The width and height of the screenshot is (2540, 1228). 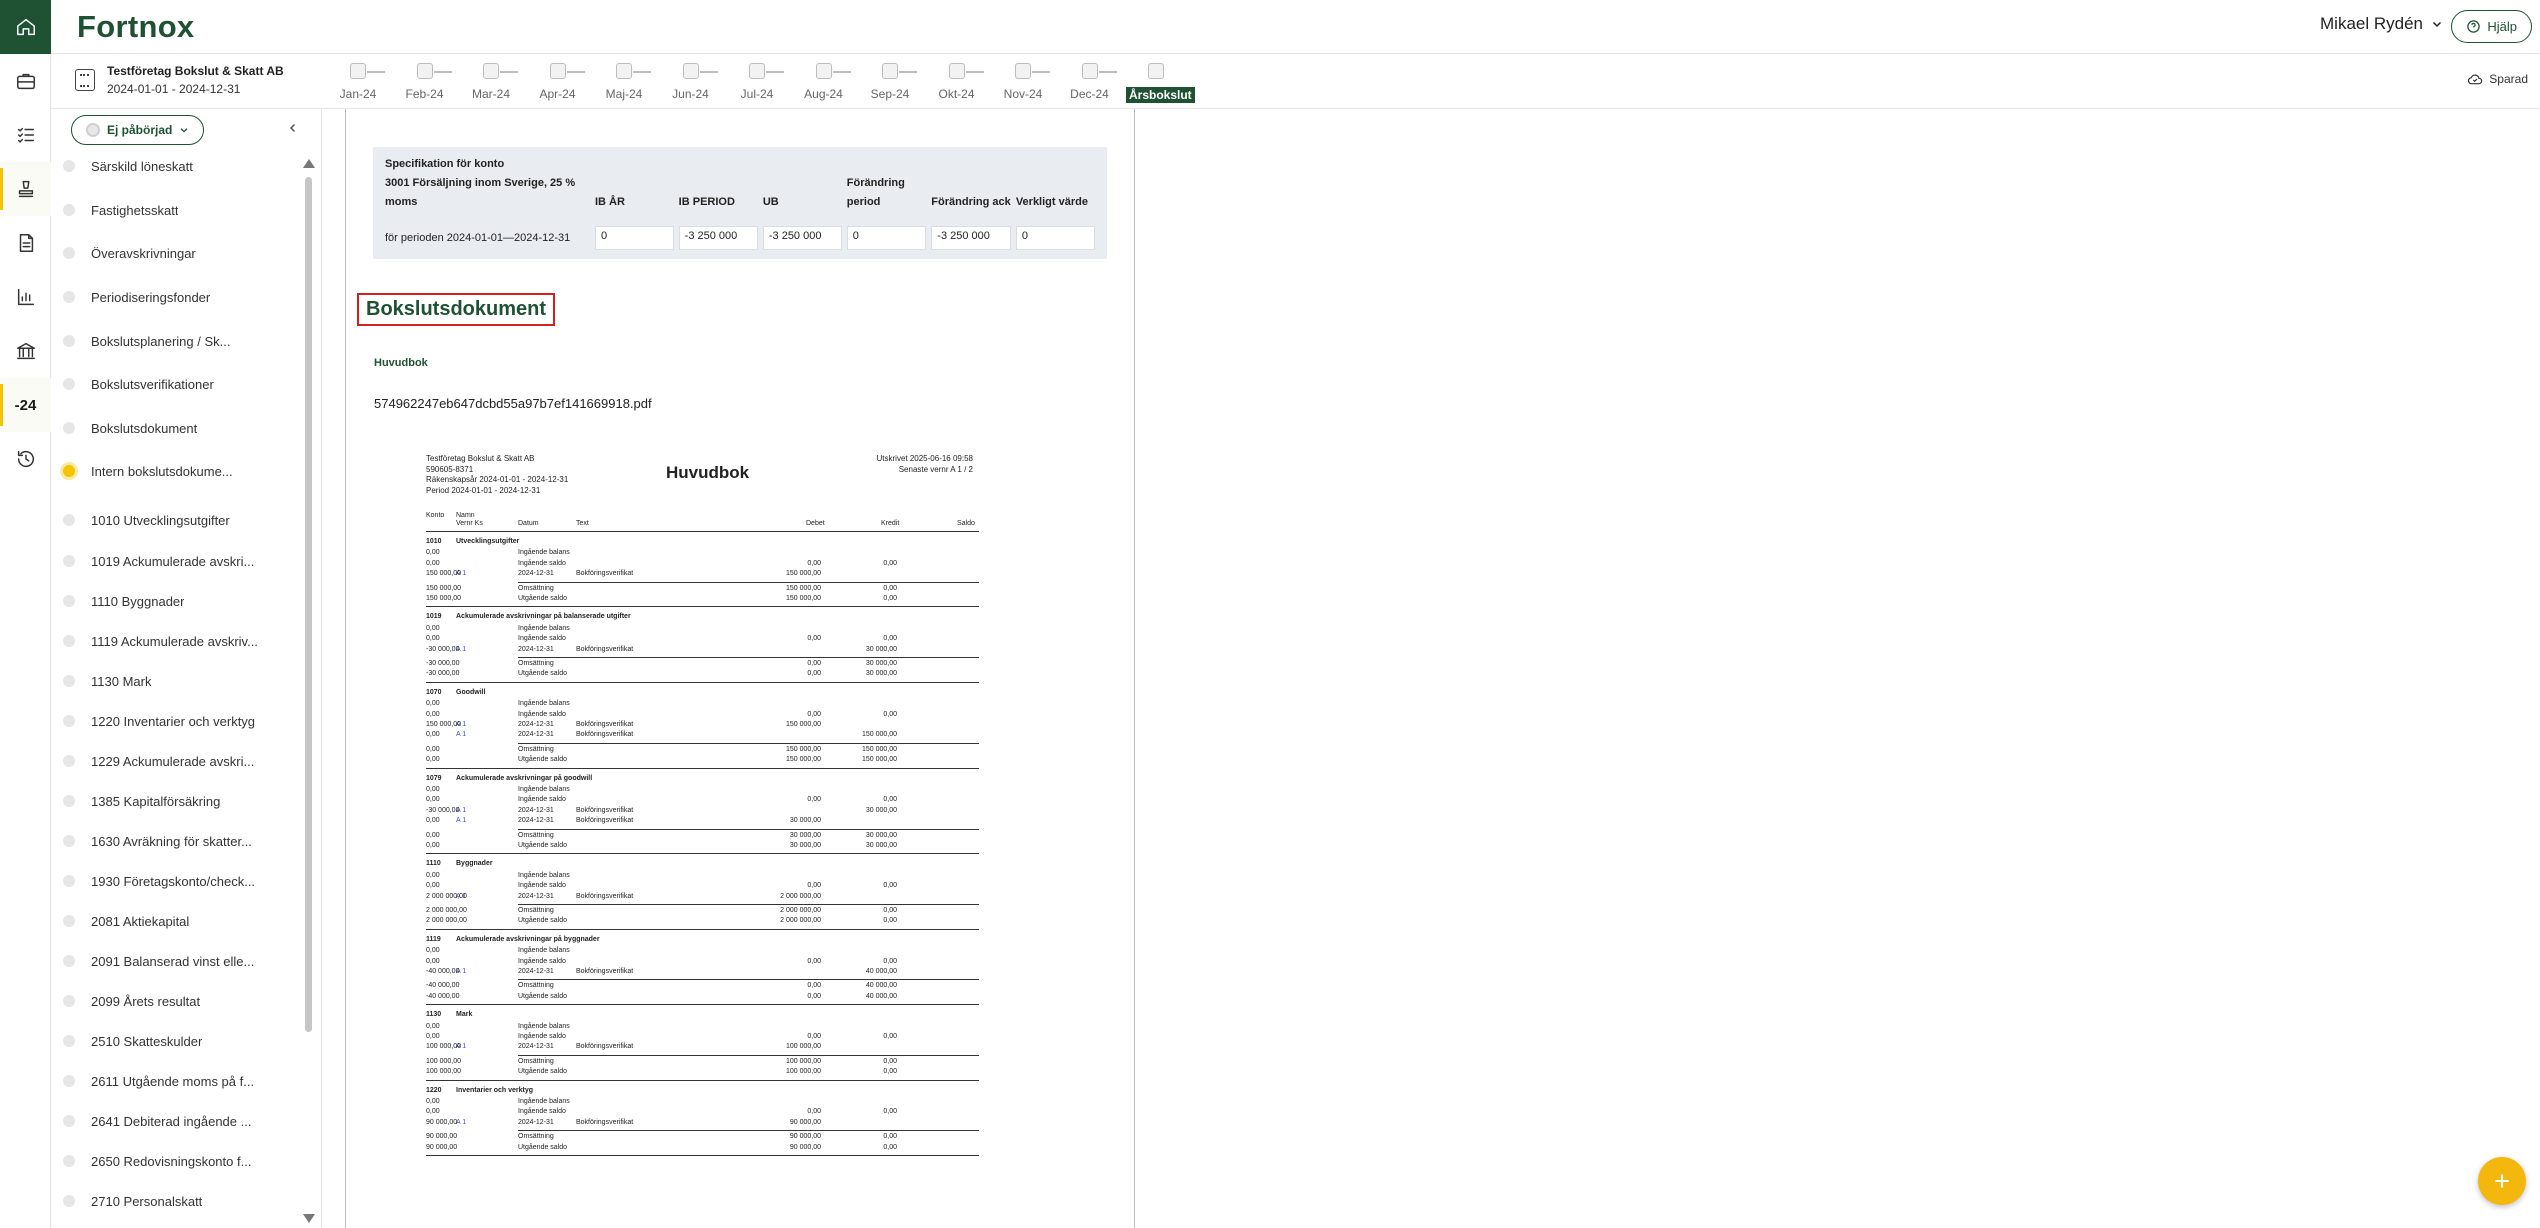 I want to click on help-button: Hjälp, so click(x=2491, y=26).